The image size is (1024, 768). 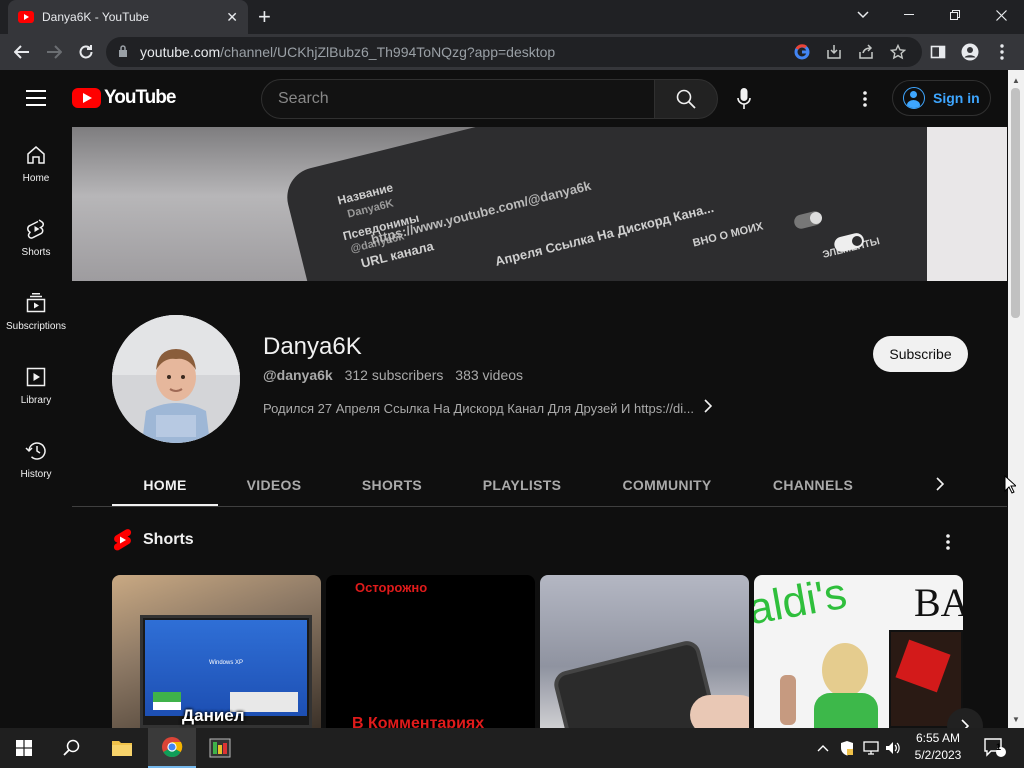 What do you see at coordinates (36, 252) in the screenshot?
I see `guide-item-label: Shorts` at bounding box center [36, 252].